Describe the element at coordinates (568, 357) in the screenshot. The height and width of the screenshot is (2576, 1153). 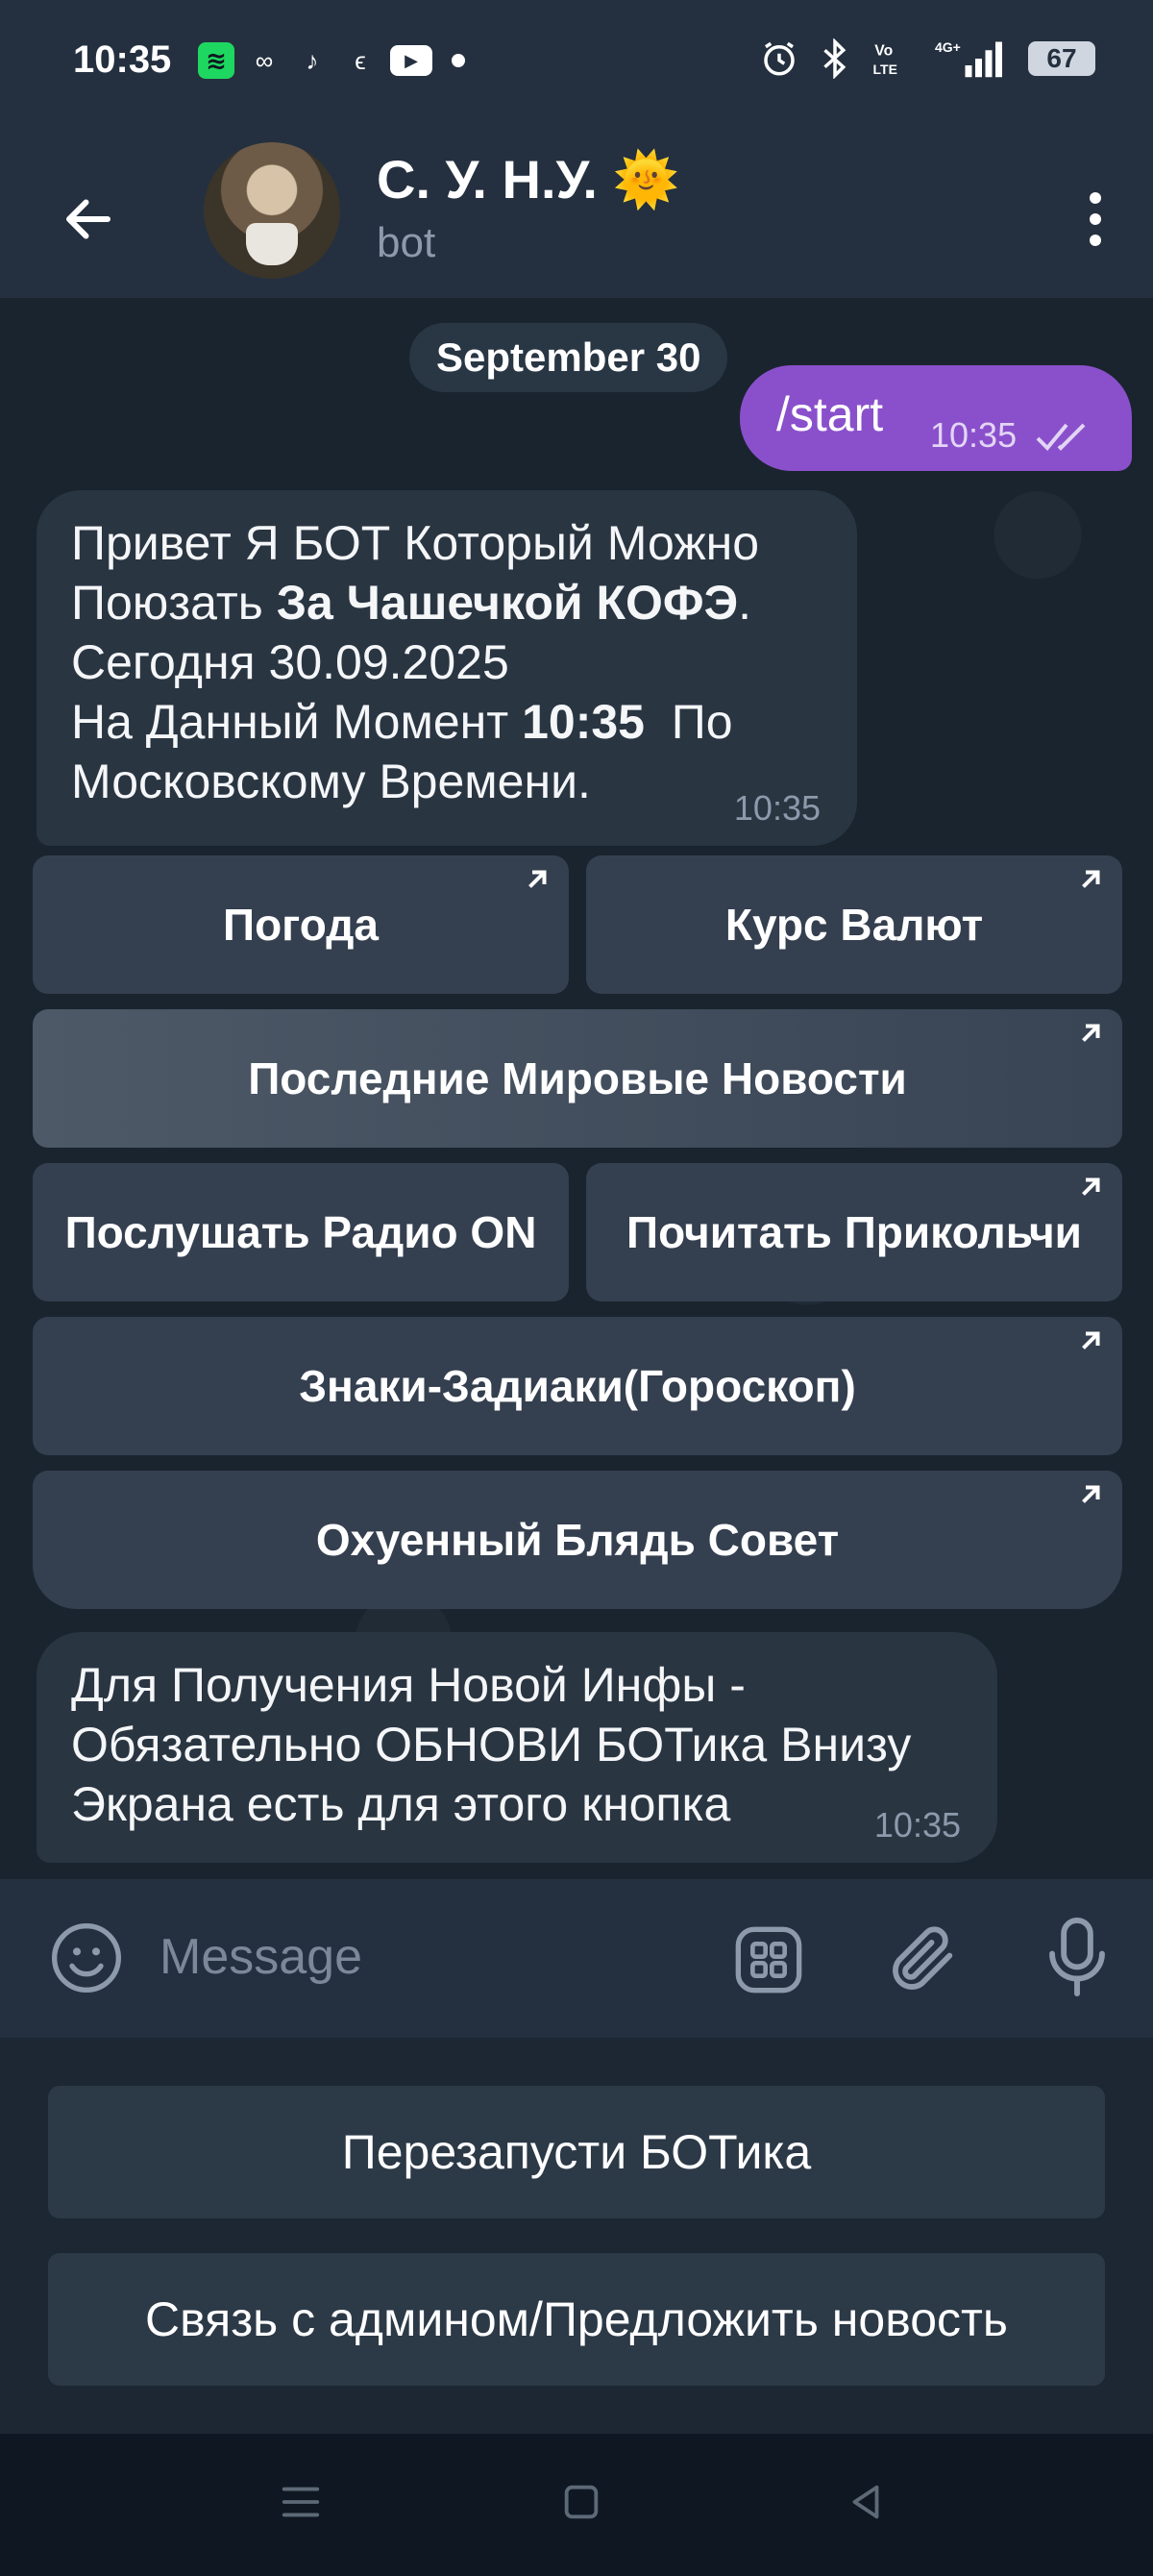
I see `date-separator: September 30` at that location.